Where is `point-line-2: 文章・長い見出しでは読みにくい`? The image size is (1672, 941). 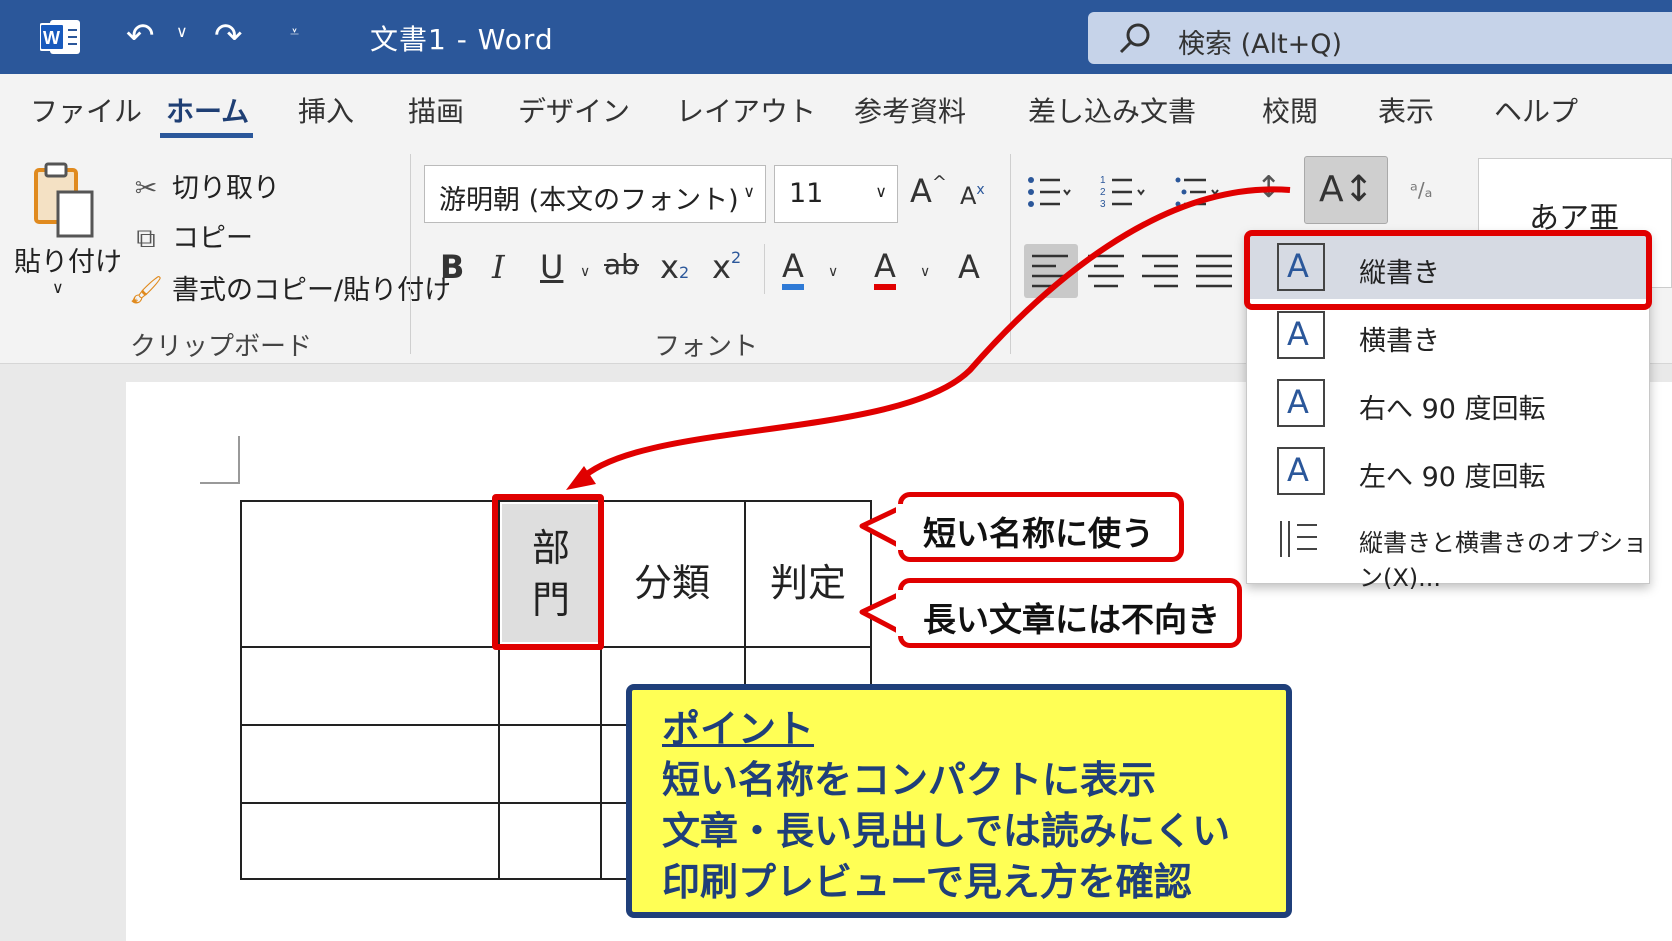 point-line-2: 文章・長い見出しでは読みにくい is located at coordinates (946, 831).